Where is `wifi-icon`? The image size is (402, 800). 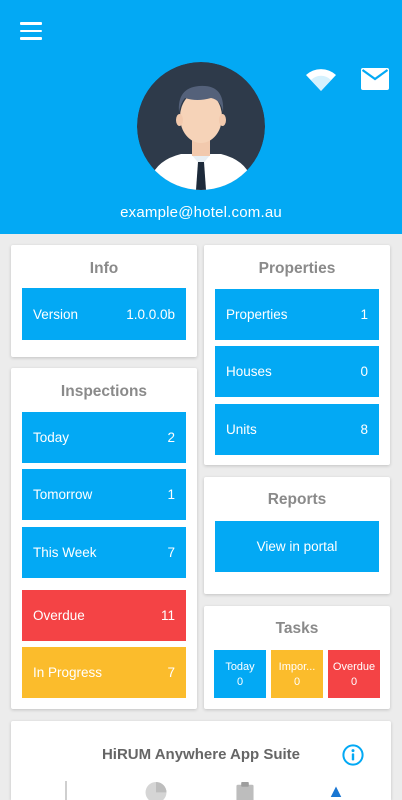 wifi-icon is located at coordinates (321, 79).